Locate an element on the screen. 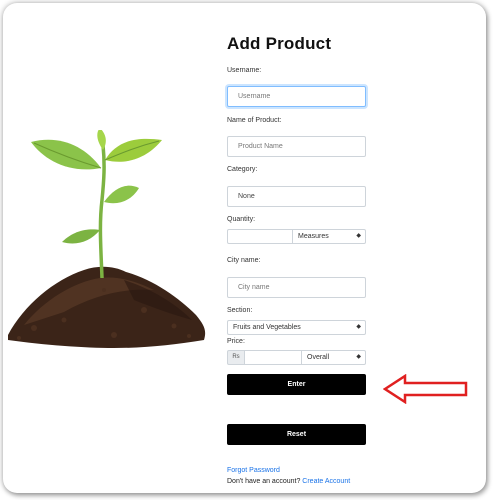 The width and height of the screenshot is (493, 500). section-select-value: Fruits and Vegetables is located at coordinates (267, 327).